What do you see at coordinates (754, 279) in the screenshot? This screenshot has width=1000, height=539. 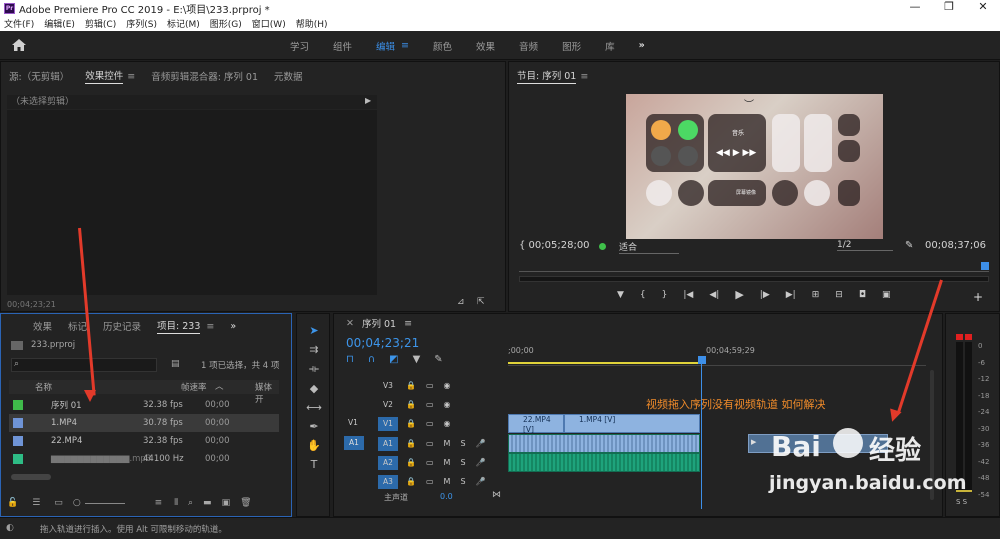 I see `program-zoom-scrollbar` at bounding box center [754, 279].